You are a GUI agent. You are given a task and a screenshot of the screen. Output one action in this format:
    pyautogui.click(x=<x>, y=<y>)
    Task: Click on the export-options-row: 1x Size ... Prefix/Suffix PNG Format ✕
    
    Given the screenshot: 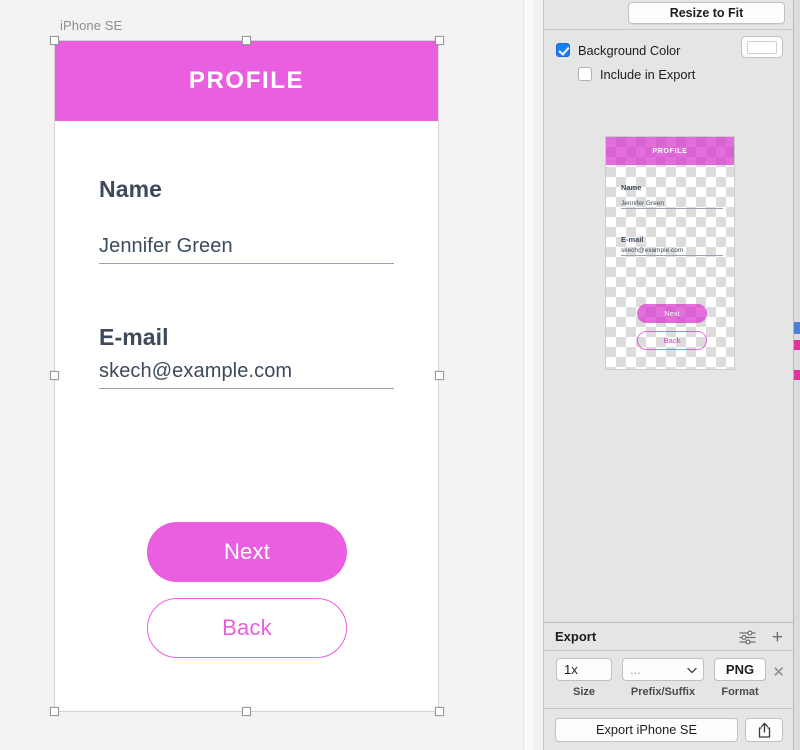 What is the action you would take?
    pyautogui.click(x=669, y=680)
    